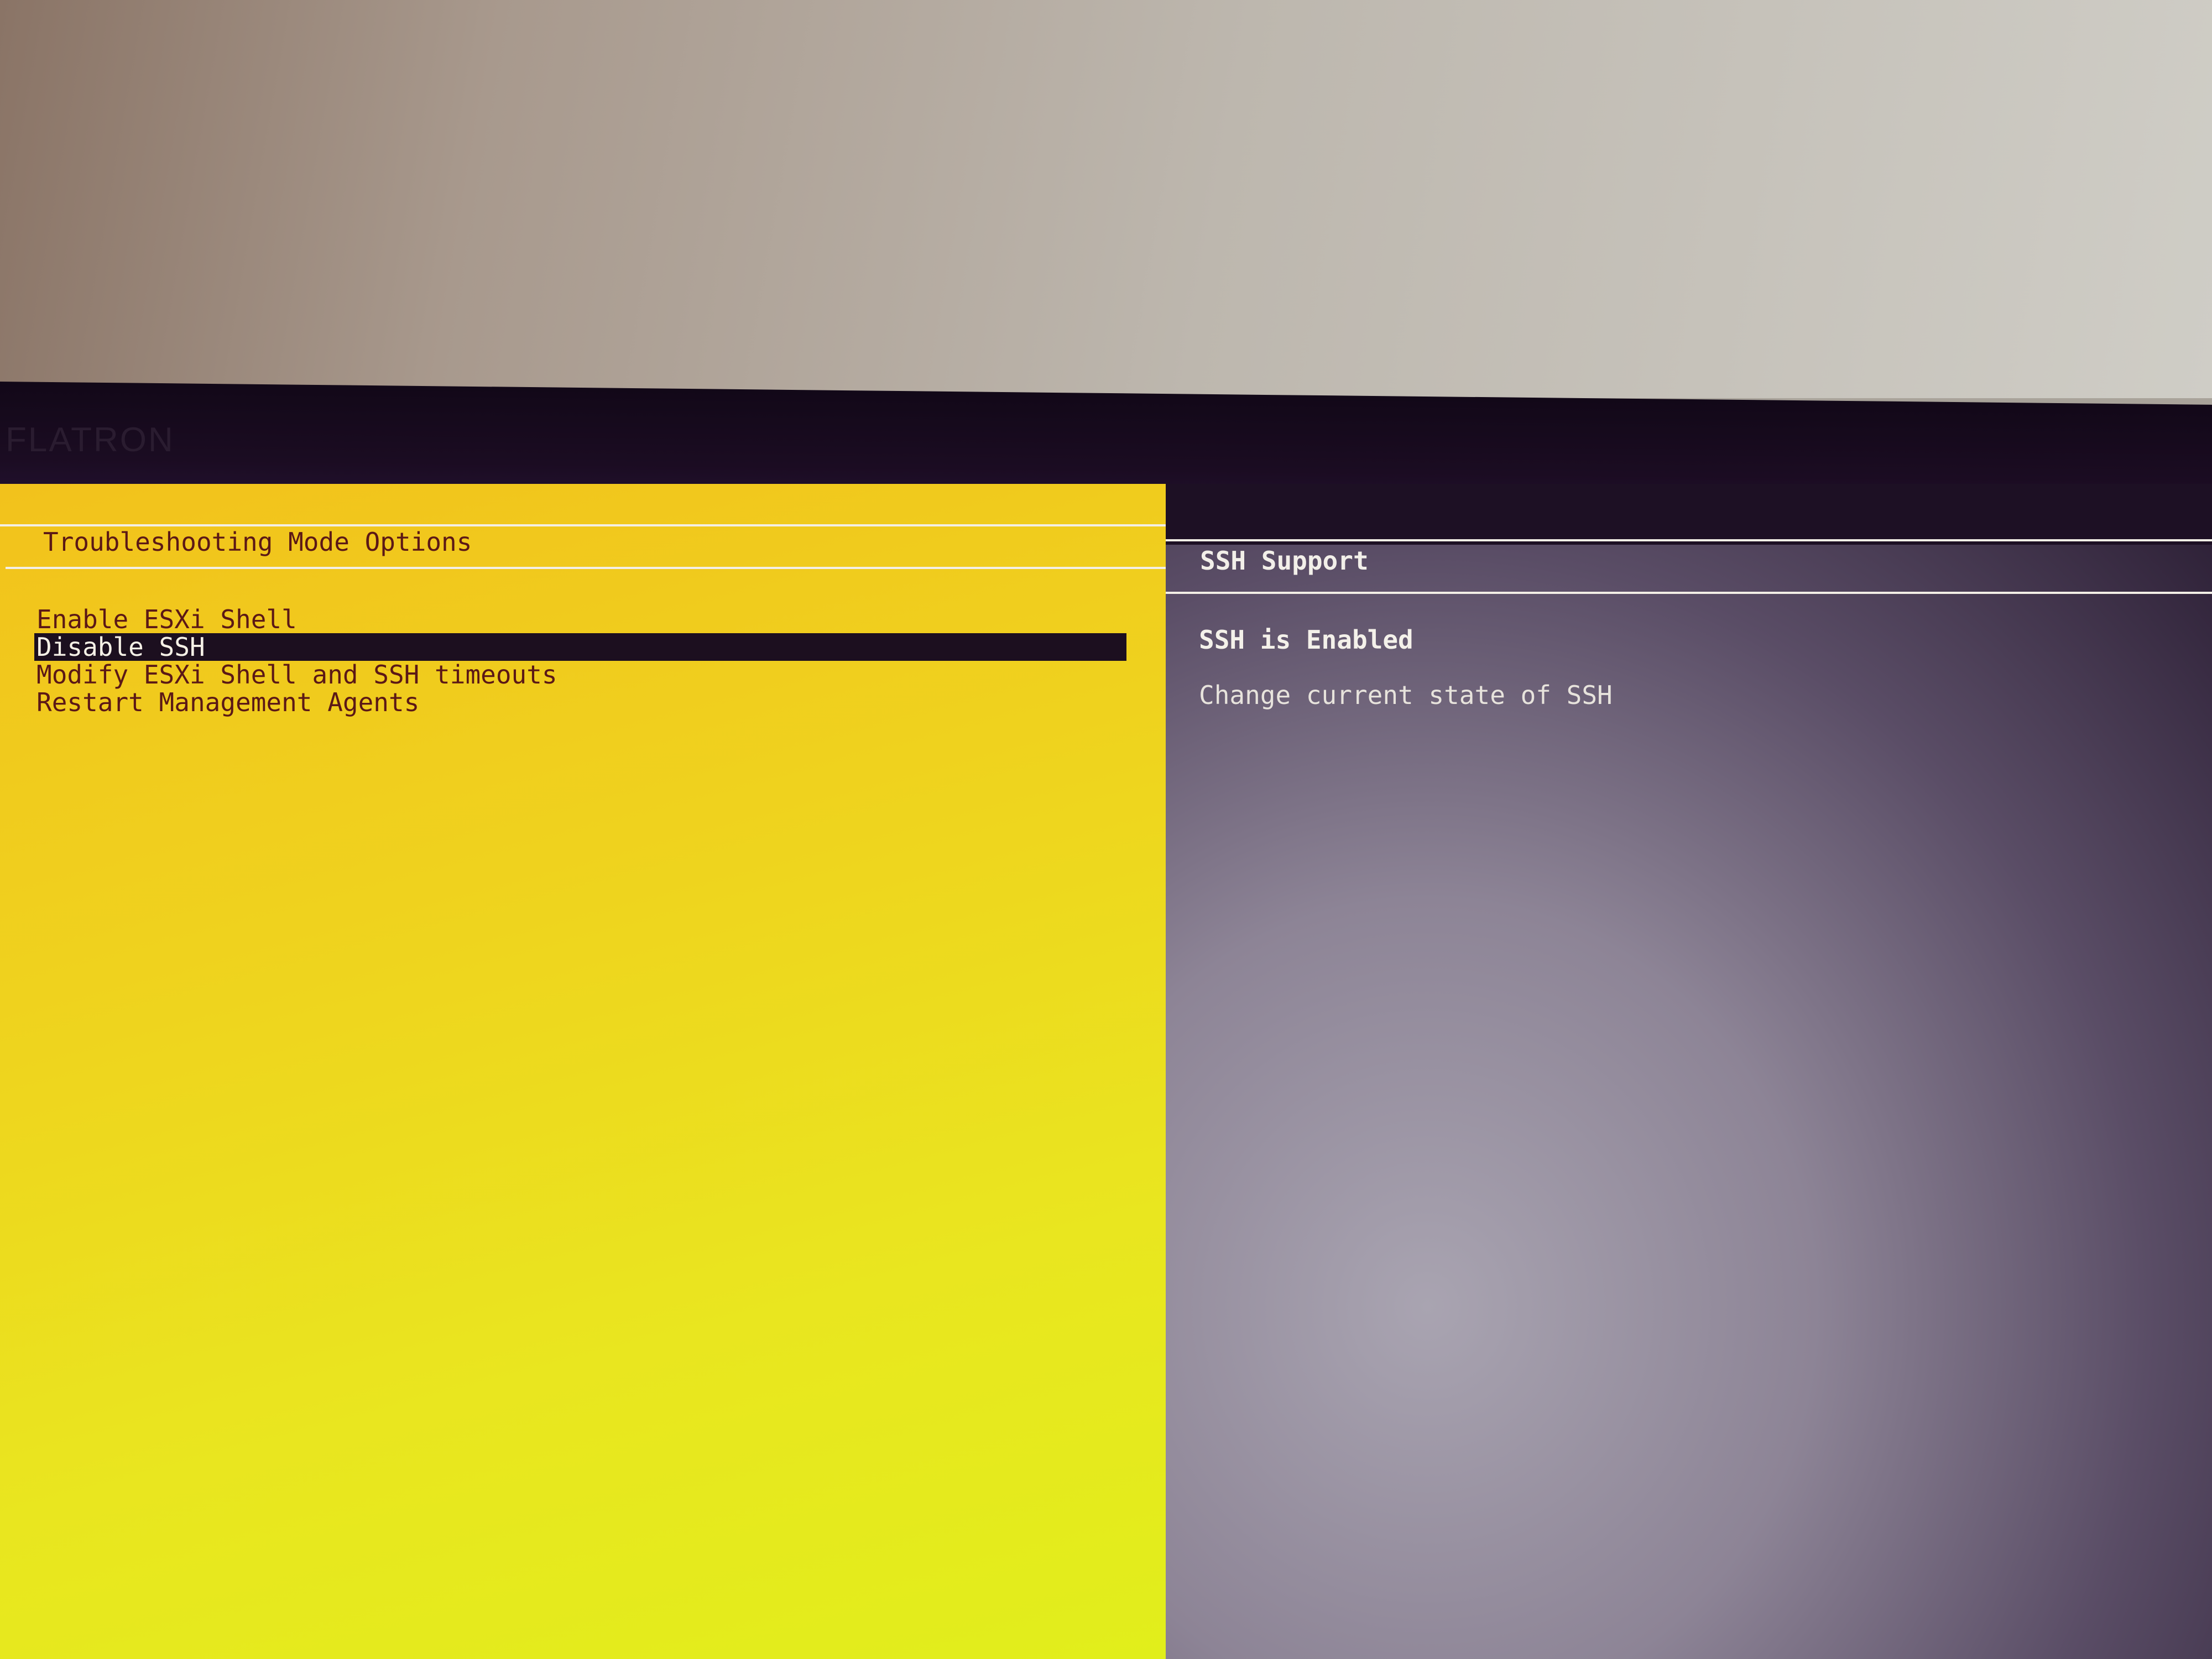  What do you see at coordinates (1284, 561) in the screenshot?
I see `details-pane-title: SSH Support` at bounding box center [1284, 561].